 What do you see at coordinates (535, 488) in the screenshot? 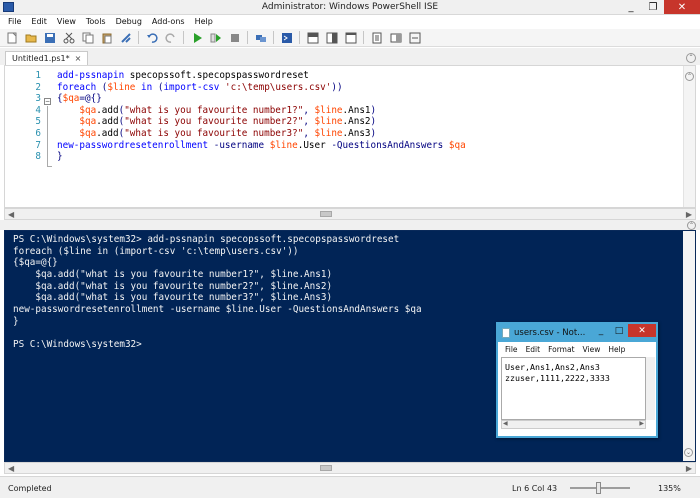
I see `cursor-position: Ln 6 Col 43` at bounding box center [535, 488].